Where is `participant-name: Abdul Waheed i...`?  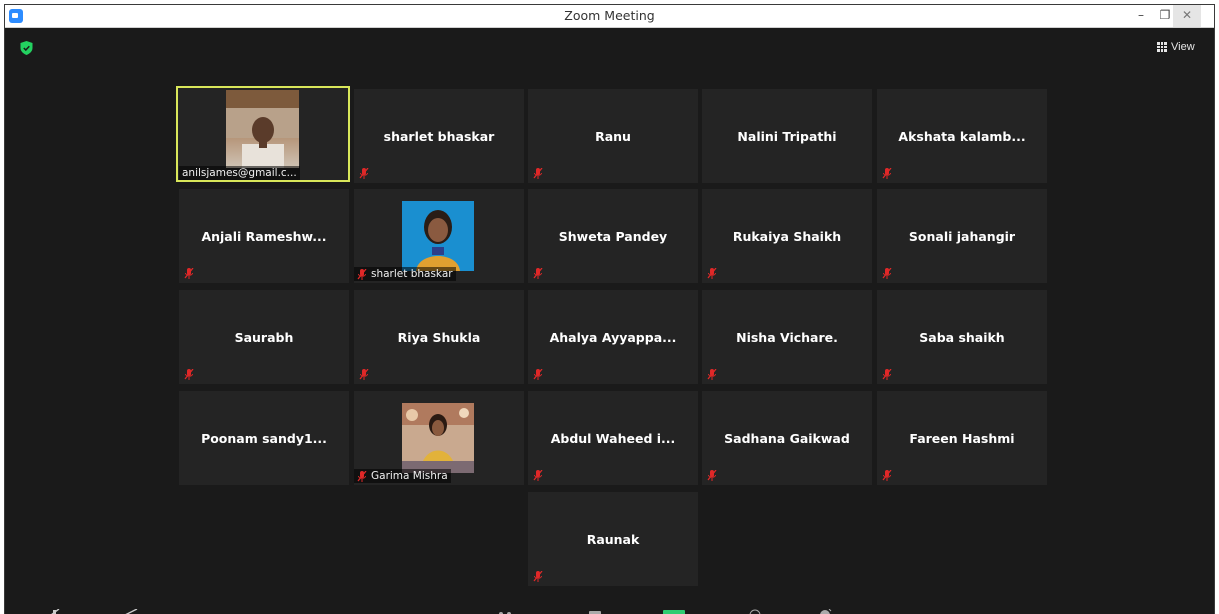 participant-name: Abdul Waheed i... is located at coordinates (613, 438).